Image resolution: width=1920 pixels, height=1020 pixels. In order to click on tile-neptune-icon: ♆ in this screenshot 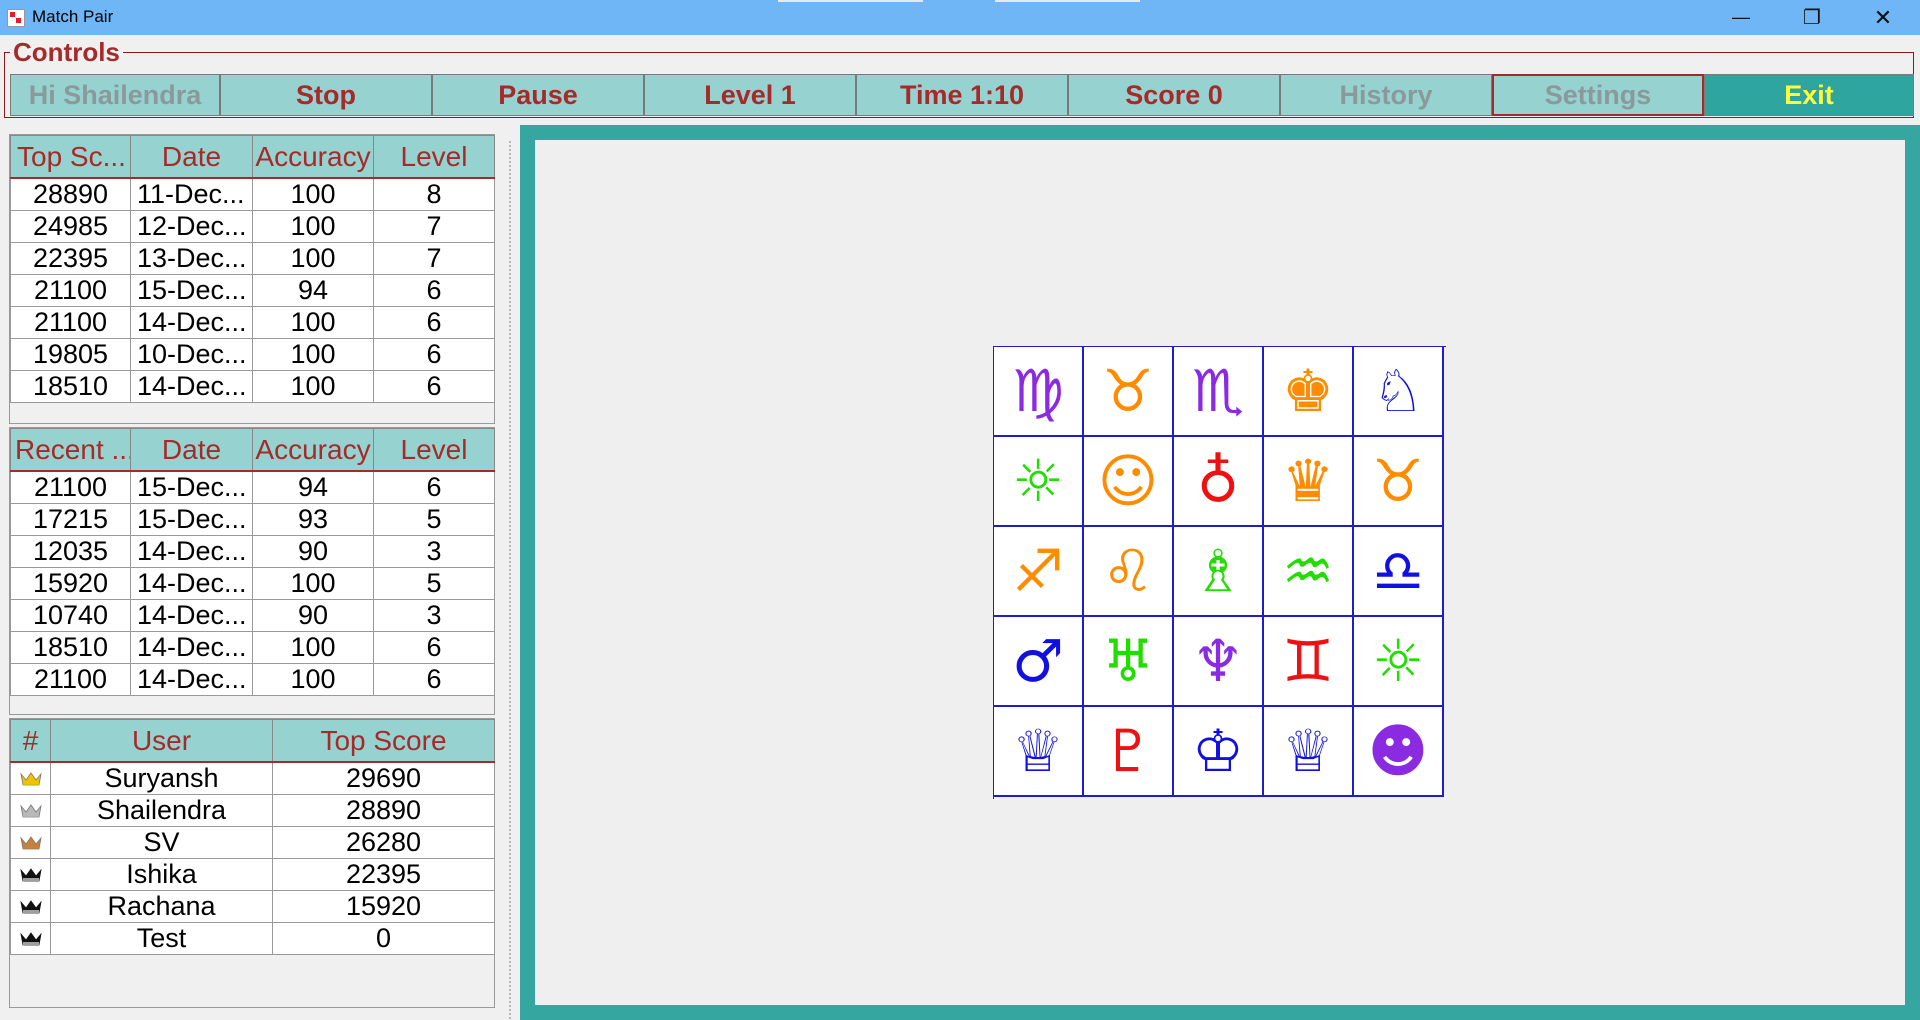, I will do `click(1219, 662)`.